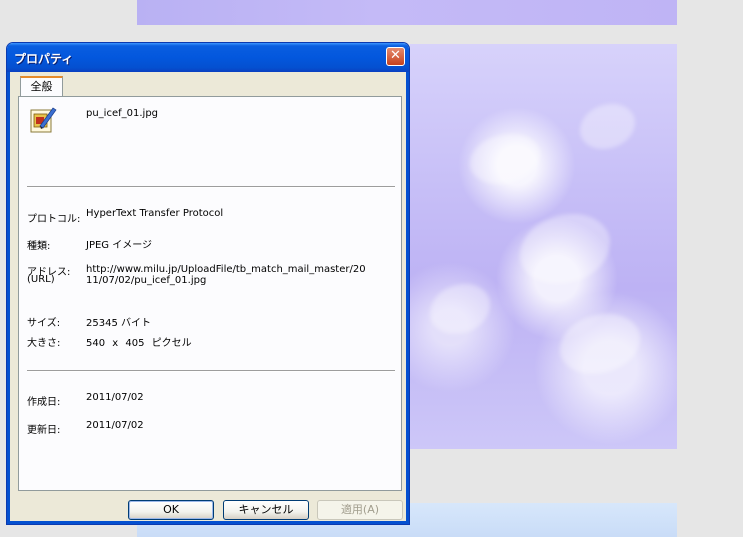 The height and width of the screenshot is (537, 743). I want to click on size-value: 25345 バイト, so click(118, 323).